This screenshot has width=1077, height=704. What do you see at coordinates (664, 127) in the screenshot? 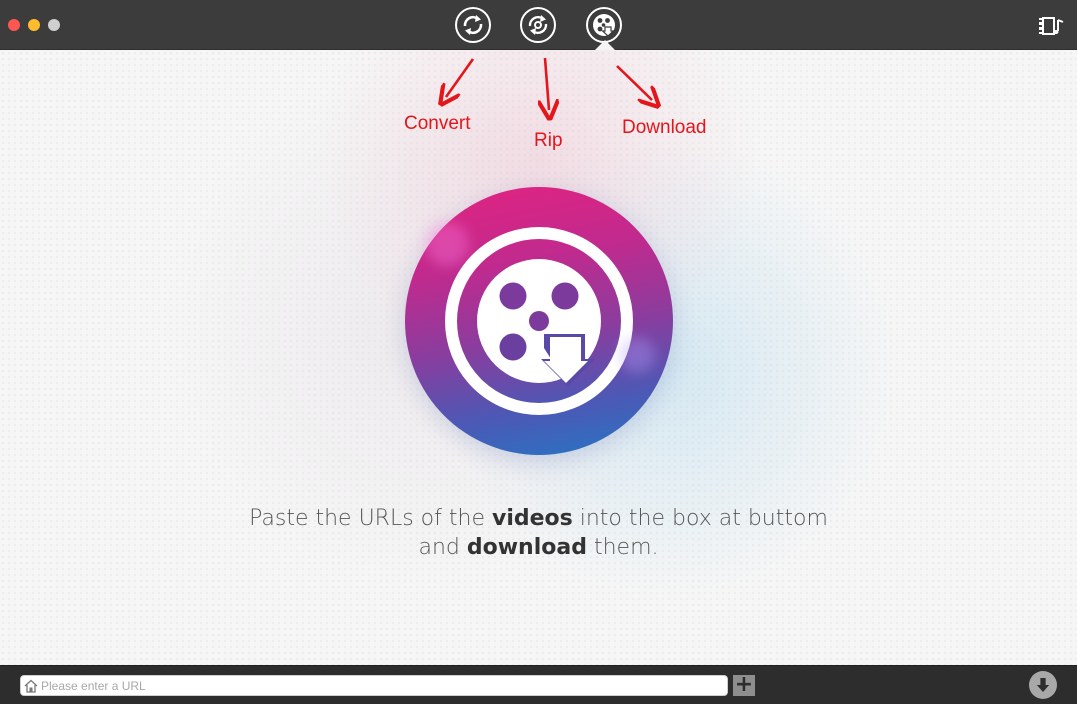
I see `download-annotation: Download` at bounding box center [664, 127].